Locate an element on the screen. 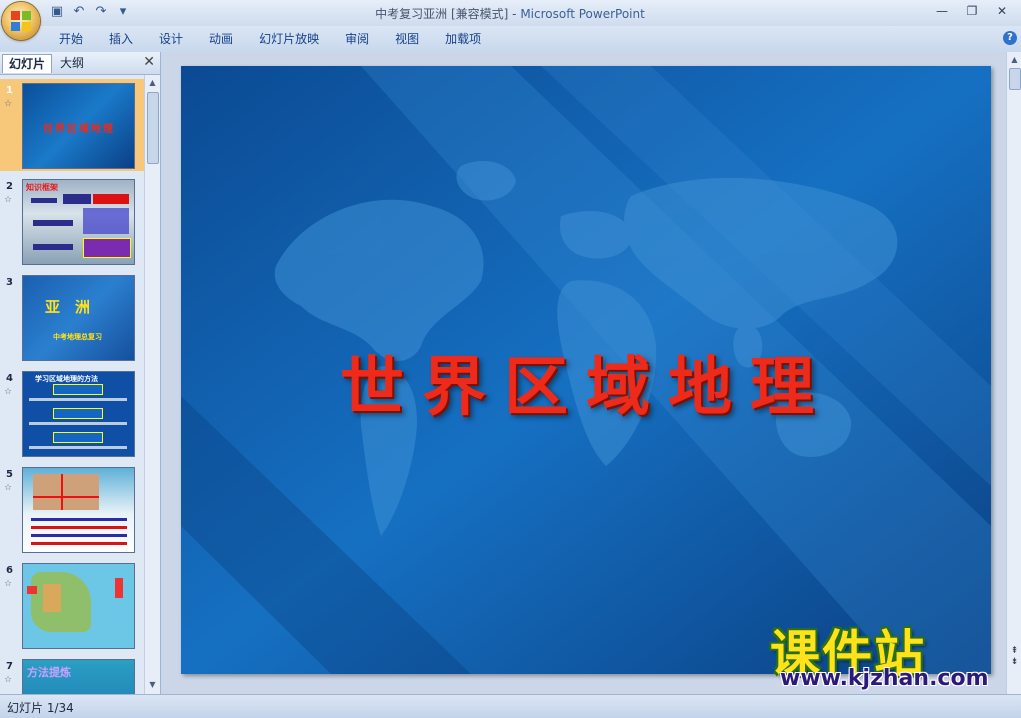  slide-thumbnail: 世界区域地理 is located at coordinates (78, 126).